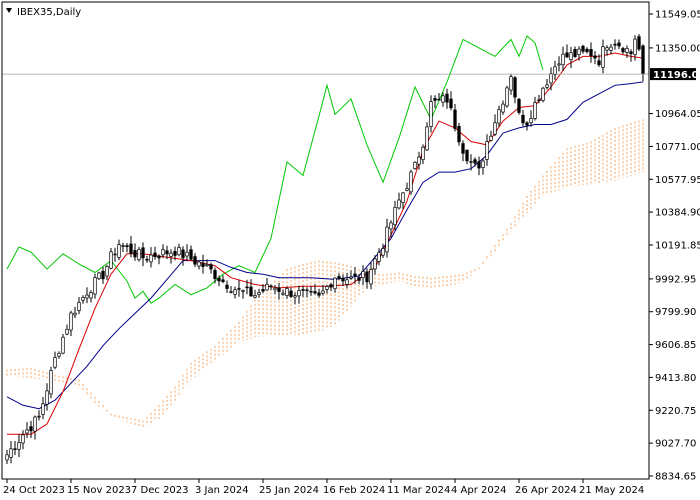 The width and height of the screenshot is (700, 500). Describe the element at coordinates (160, 490) in the screenshot. I see `x-tick-label: 7 Dec 2023` at that location.